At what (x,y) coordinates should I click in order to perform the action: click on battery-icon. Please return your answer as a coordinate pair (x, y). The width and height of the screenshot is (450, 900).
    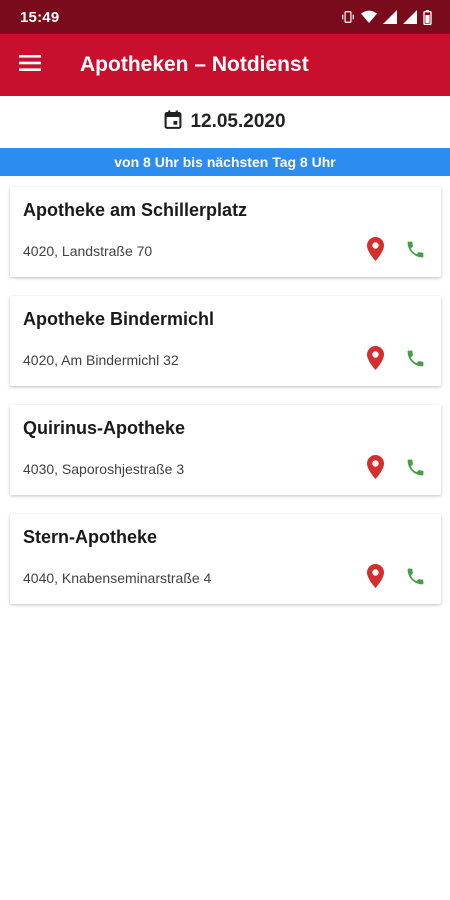
    Looking at the image, I should click on (427, 17).